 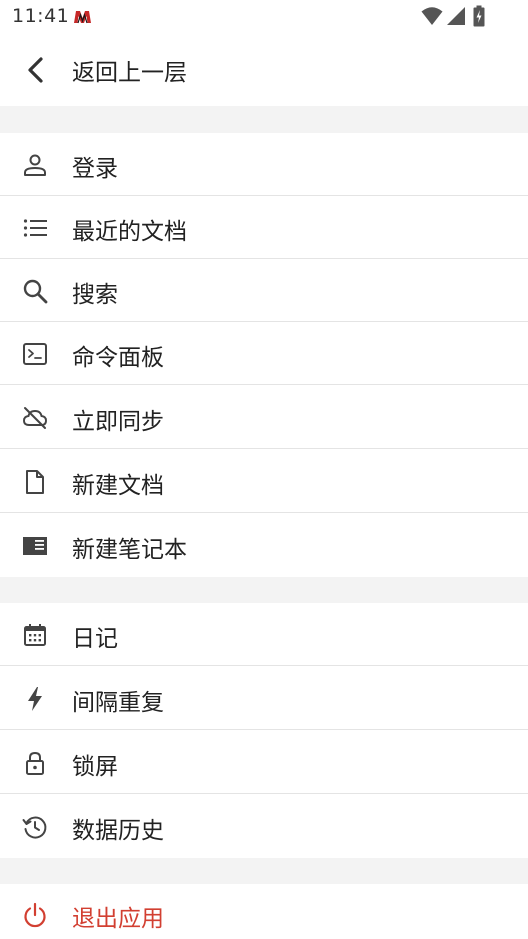 I want to click on power-icon, so click(x=35, y=915).